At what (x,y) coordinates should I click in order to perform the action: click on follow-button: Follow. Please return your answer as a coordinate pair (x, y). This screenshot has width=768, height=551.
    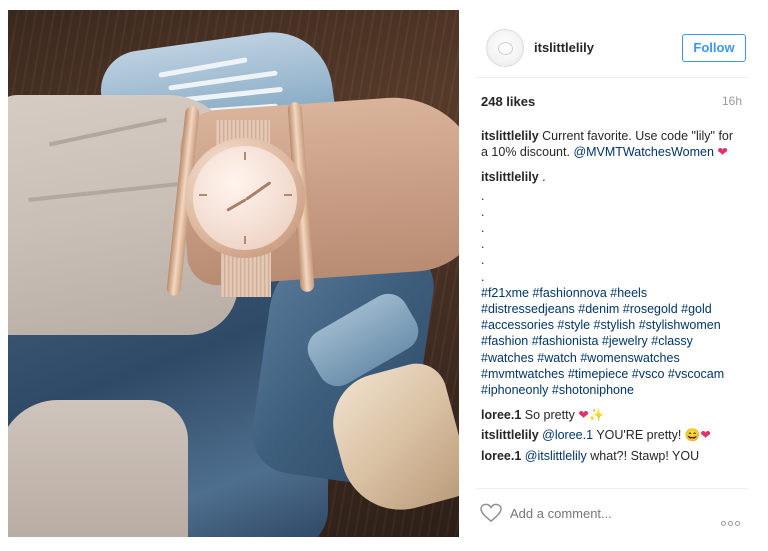
    Looking at the image, I should click on (714, 48).